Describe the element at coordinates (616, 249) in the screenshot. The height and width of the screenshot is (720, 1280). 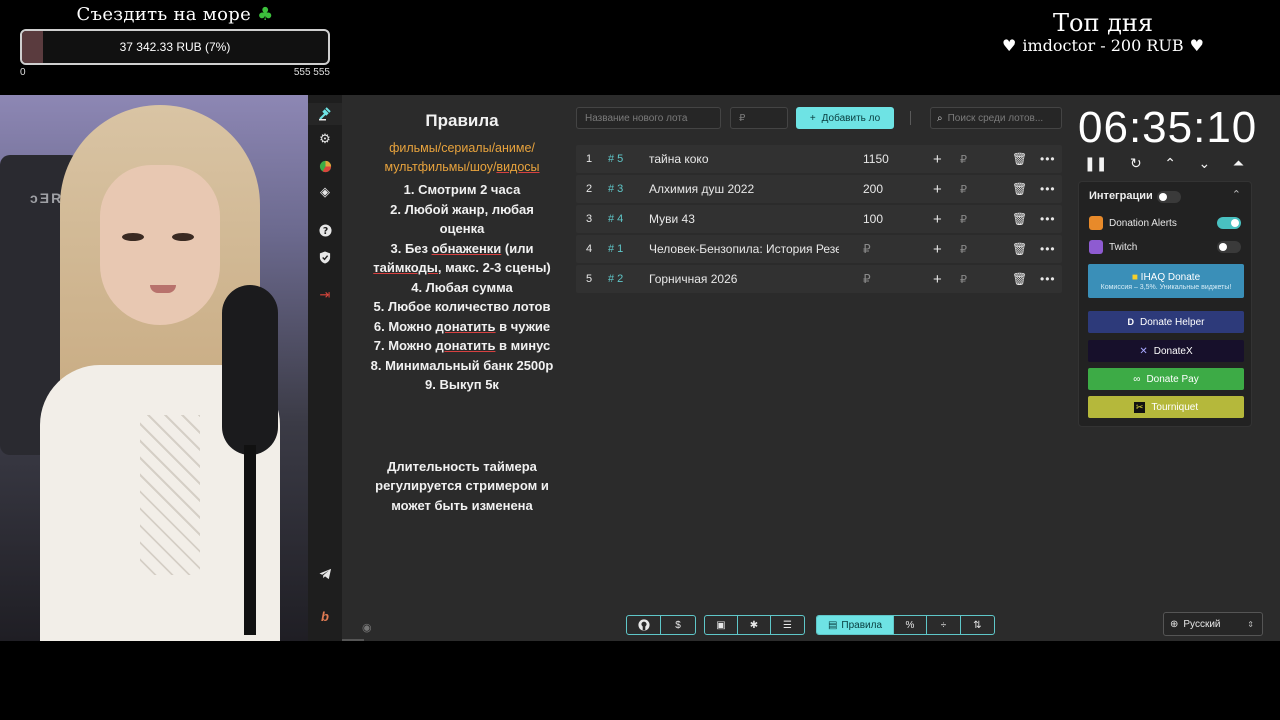
I see `lot-id: # 1` at that location.